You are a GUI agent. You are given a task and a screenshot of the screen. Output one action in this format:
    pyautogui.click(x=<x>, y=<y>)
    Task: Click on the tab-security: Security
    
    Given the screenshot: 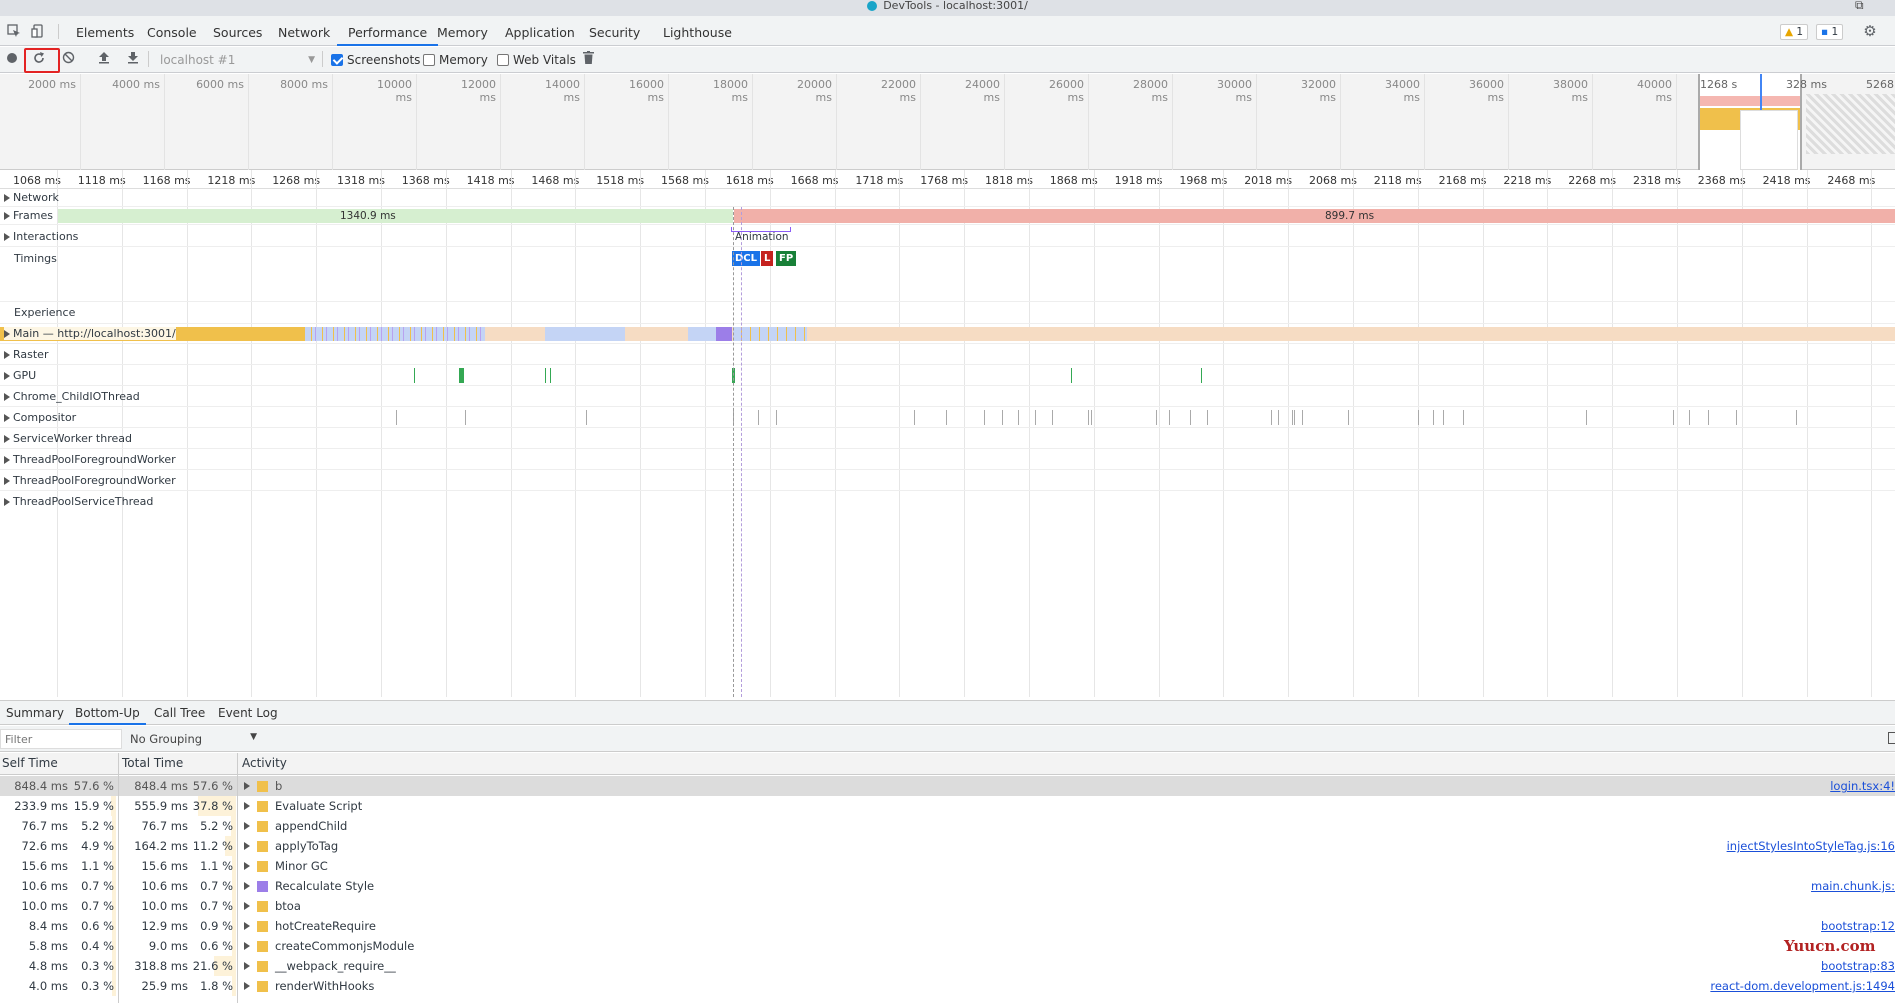 What is the action you would take?
    pyautogui.click(x=614, y=31)
    